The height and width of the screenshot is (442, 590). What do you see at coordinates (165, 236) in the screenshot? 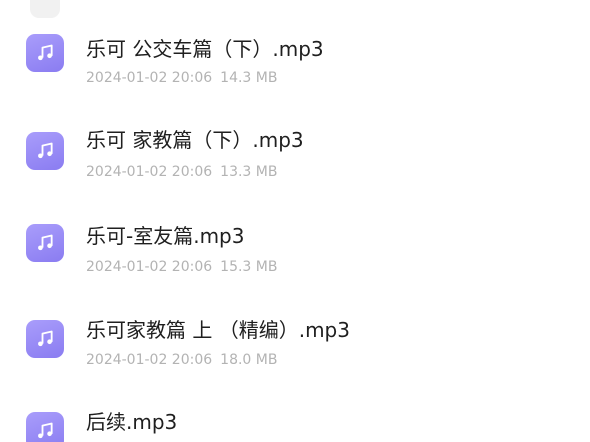
I see `file-name: 乐可-室友篇.mp3` at bounding box center [165, 236].